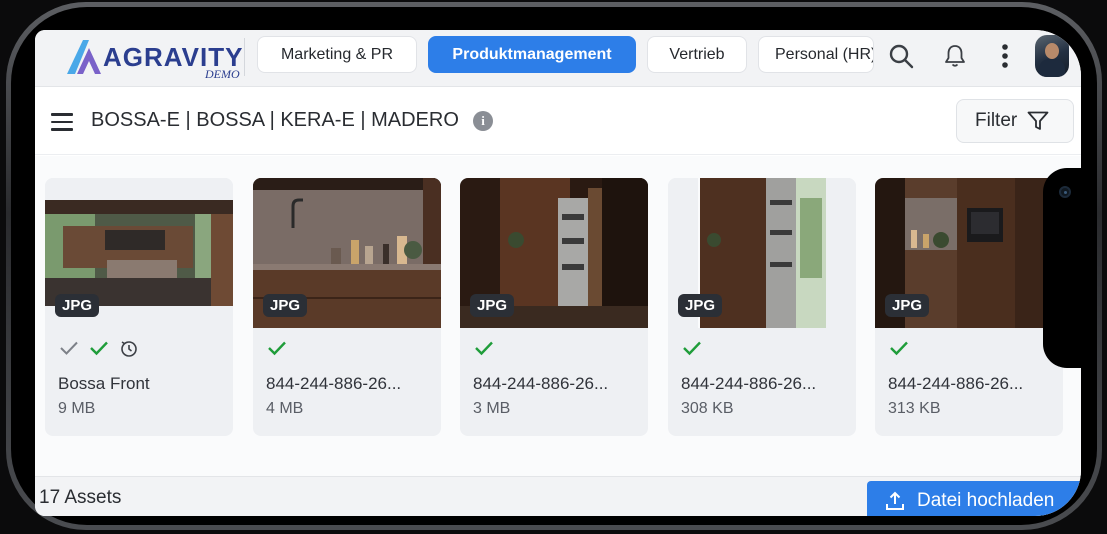 This screenshot has width=1107, height=534. What do you see at coordinates (1005, 56) in the screenshot?
I see `more-vertical-icon` at bounding box center [1005, 56].